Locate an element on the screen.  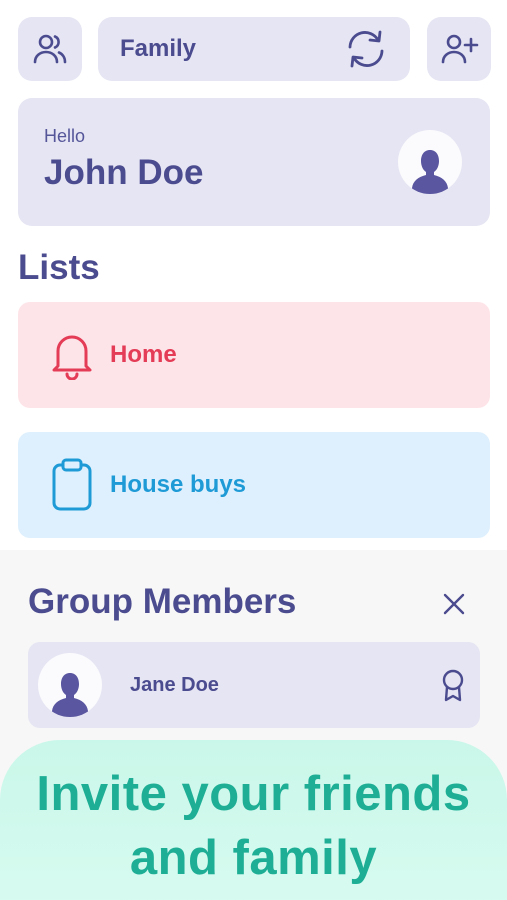
invite-line-2: and family is located at coordinates (253, 858).